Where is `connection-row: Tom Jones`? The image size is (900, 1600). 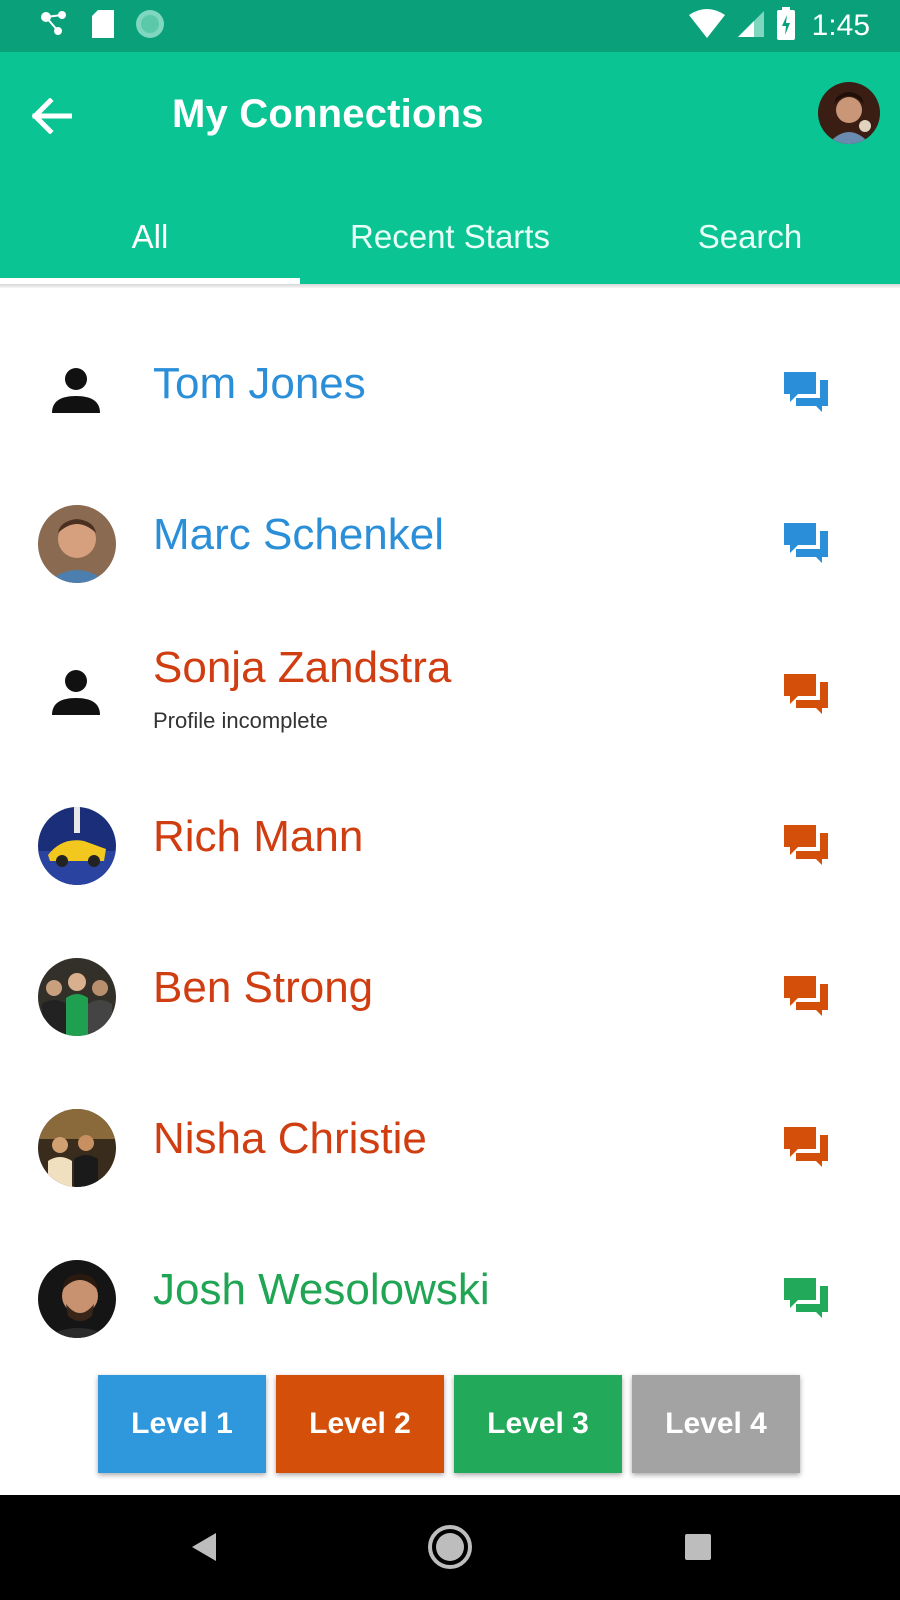 connection-row: Tom Jones is located at coordinates (450, 393).